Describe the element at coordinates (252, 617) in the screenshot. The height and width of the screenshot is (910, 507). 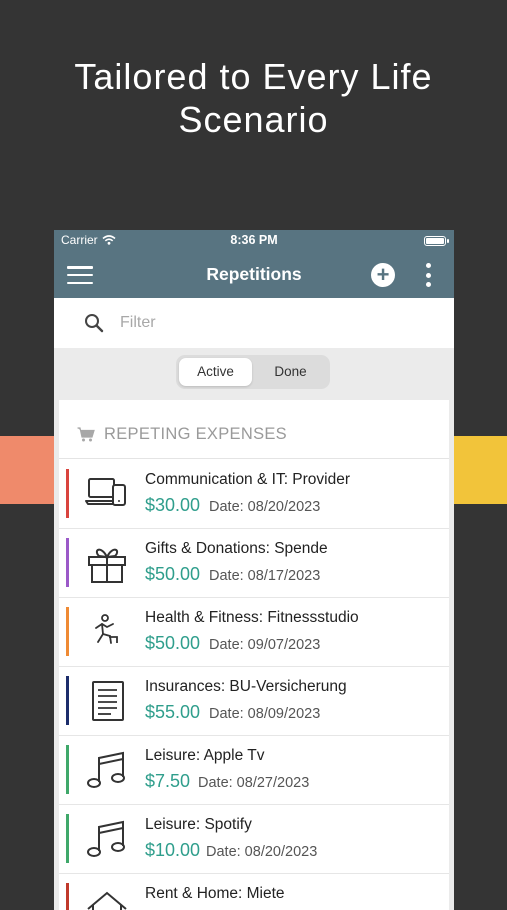
I see `expense-title: Health & Fitness: Fitnessstudio` at that location.